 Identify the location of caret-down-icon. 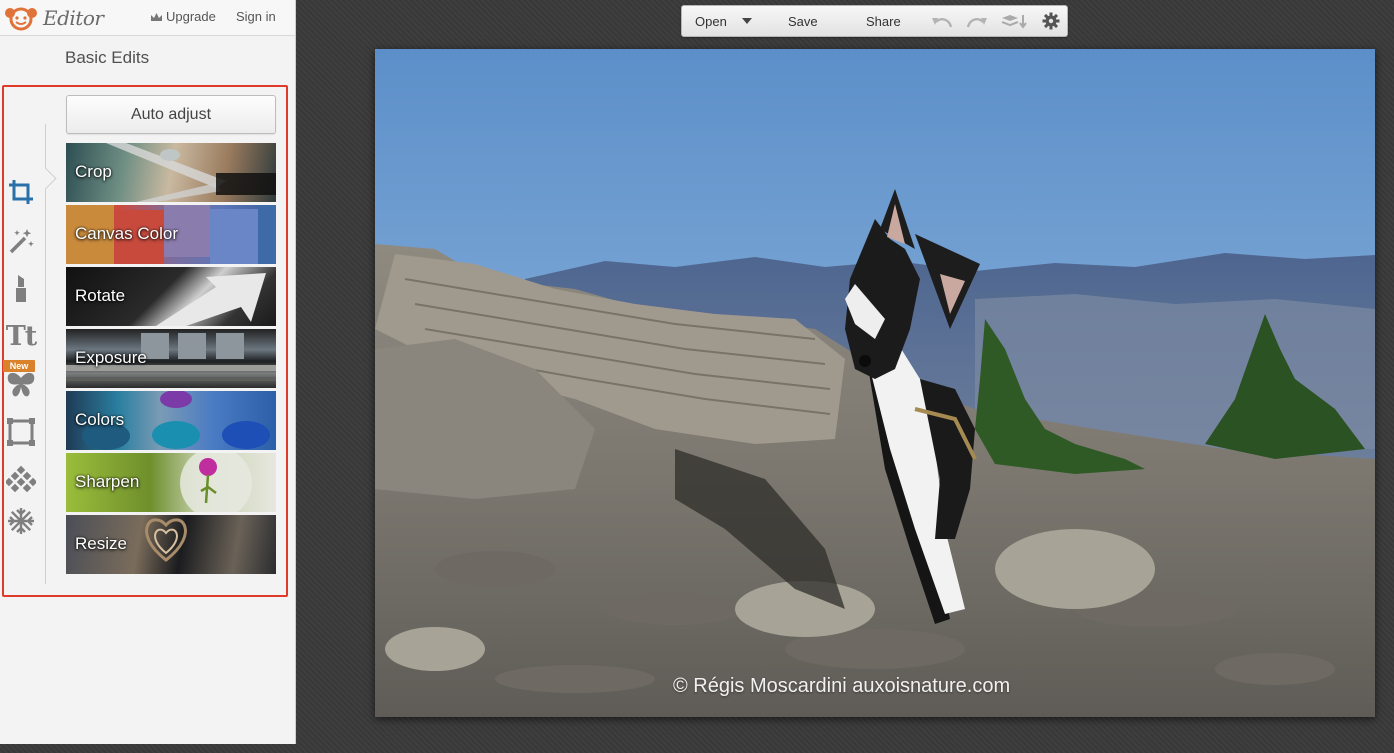
(747, 21).